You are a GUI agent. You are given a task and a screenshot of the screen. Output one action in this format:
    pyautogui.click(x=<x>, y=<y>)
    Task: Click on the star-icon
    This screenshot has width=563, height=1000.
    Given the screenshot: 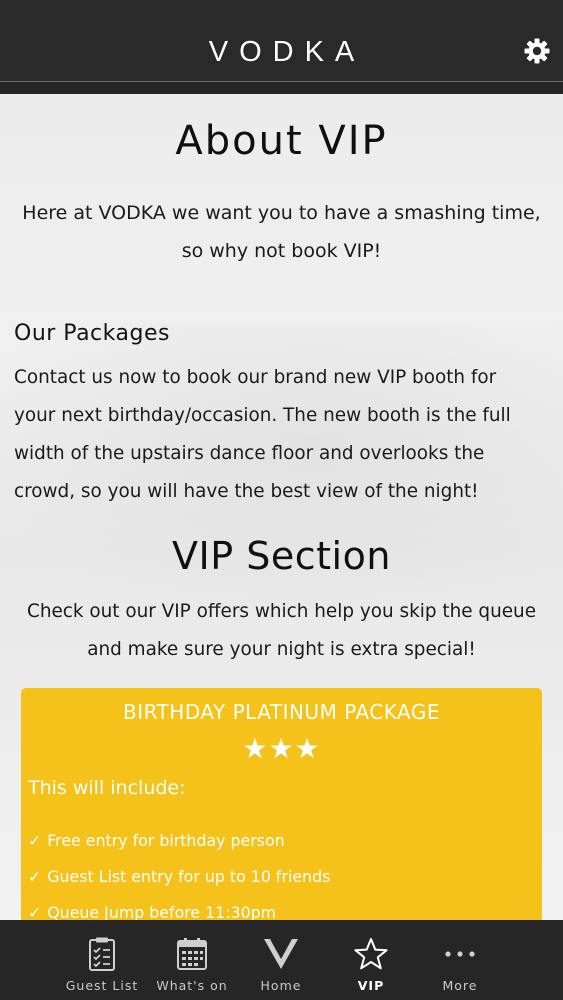 What is the action you would take?
    pyautogui.click(x=371, y=954)
    